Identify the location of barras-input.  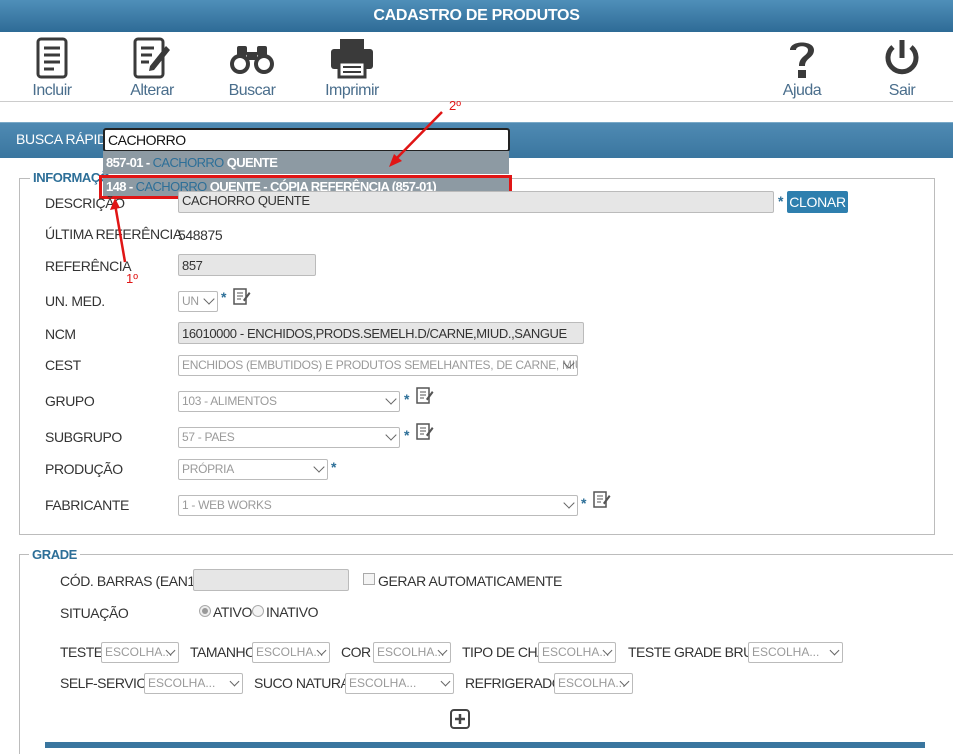
(271, 580).